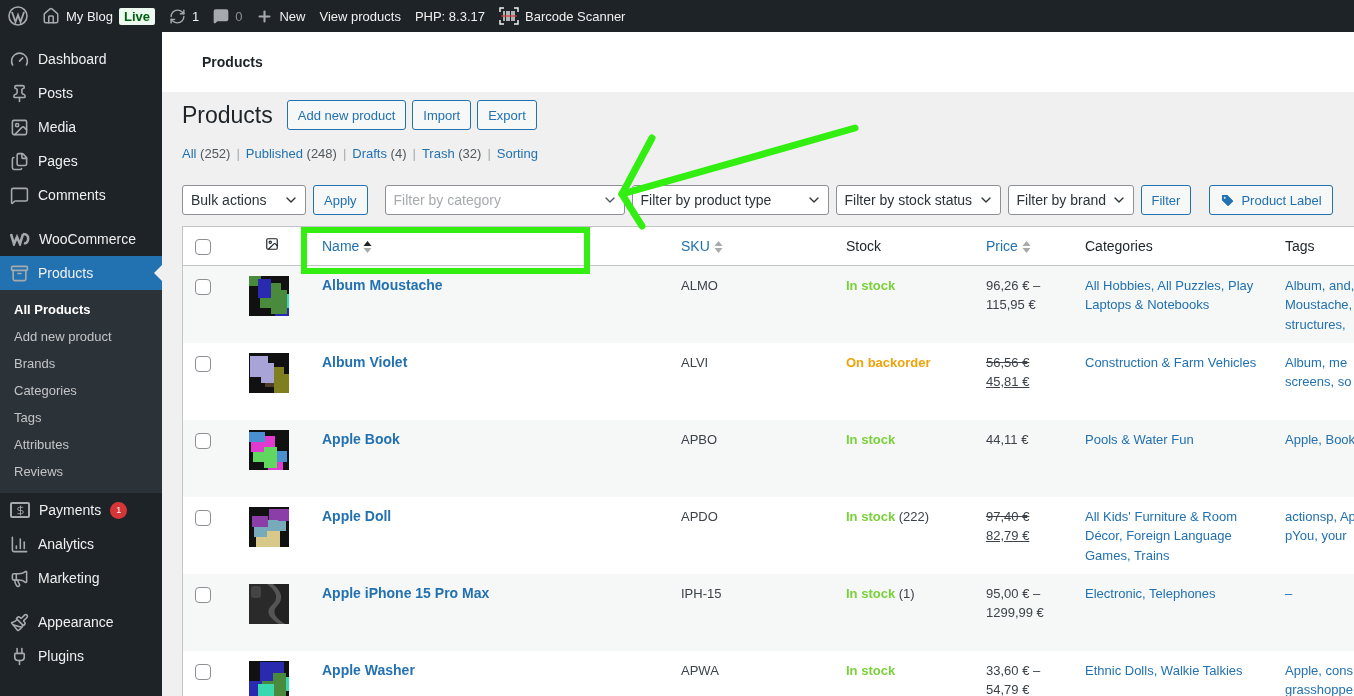 This screenshot has height=696, width=1354. Describe the element at coordinates (1175, 295) in the screenshot. I see `category-link: All Hobbies, All Puzzles, Play Laptops & Notebooks` at that location.